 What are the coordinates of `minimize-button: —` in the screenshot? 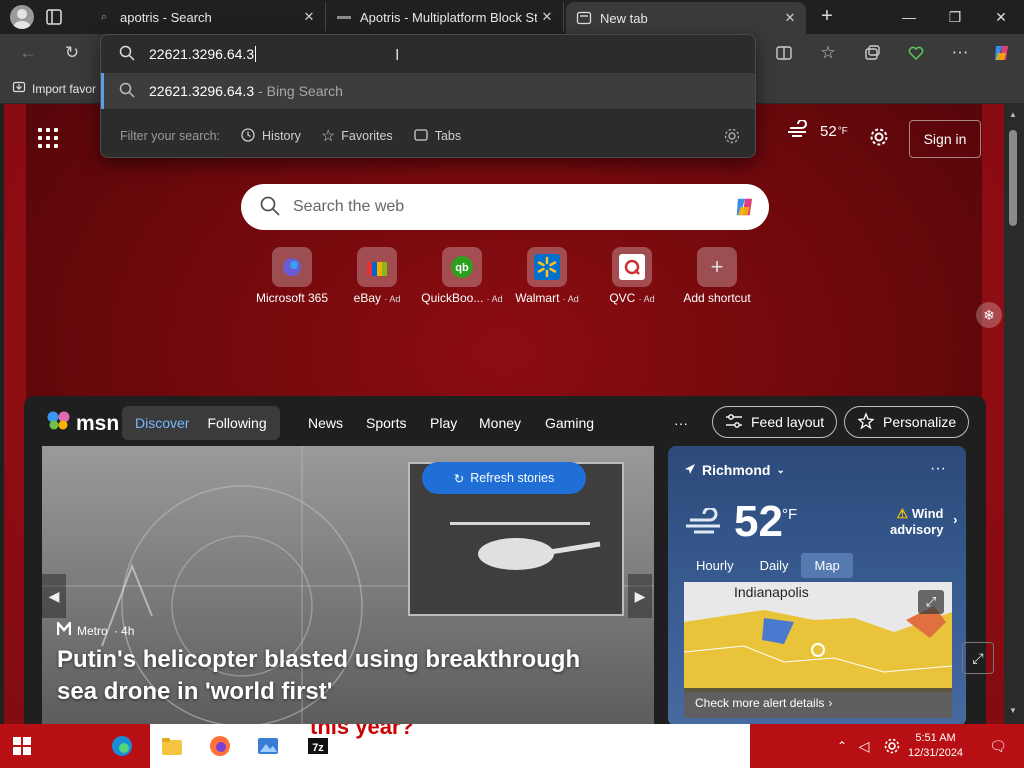 It's located at (909, 17).